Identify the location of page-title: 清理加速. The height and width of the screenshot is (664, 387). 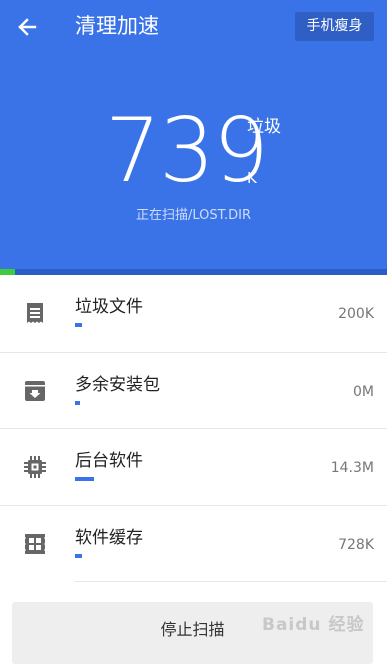
(117, 26).